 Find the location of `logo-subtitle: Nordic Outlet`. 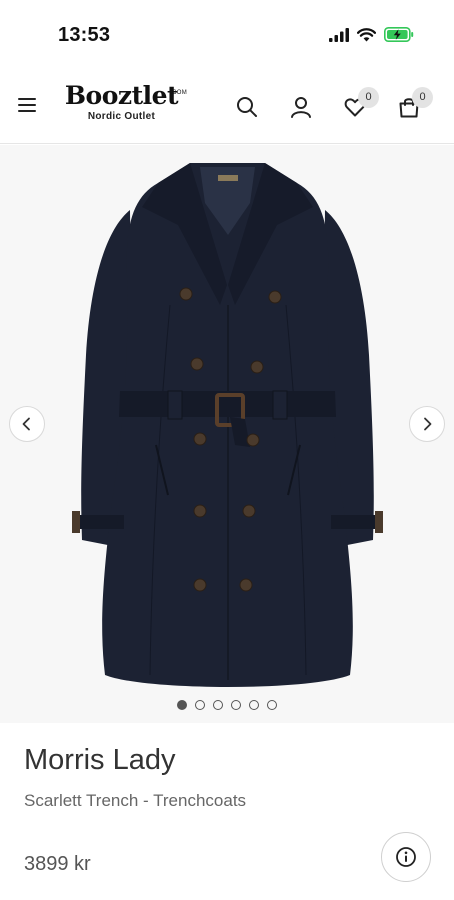

logo-subtitle: Nordic Outlet is located at coordinates (121, 116).